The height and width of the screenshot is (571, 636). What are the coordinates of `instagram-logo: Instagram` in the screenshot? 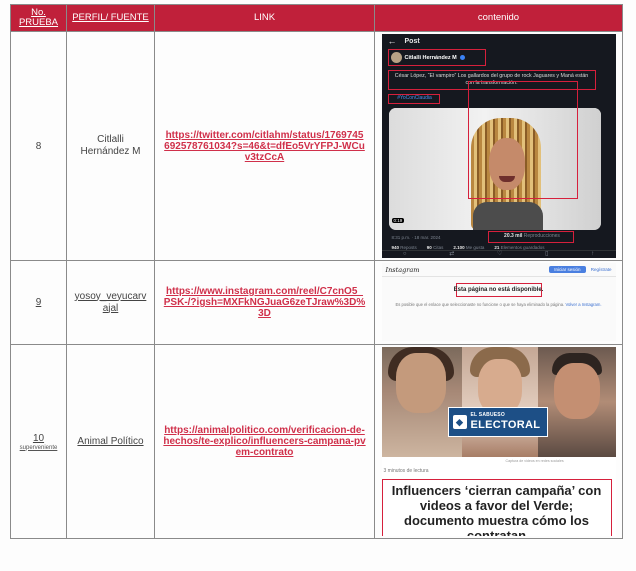 It's located at (402, 270).